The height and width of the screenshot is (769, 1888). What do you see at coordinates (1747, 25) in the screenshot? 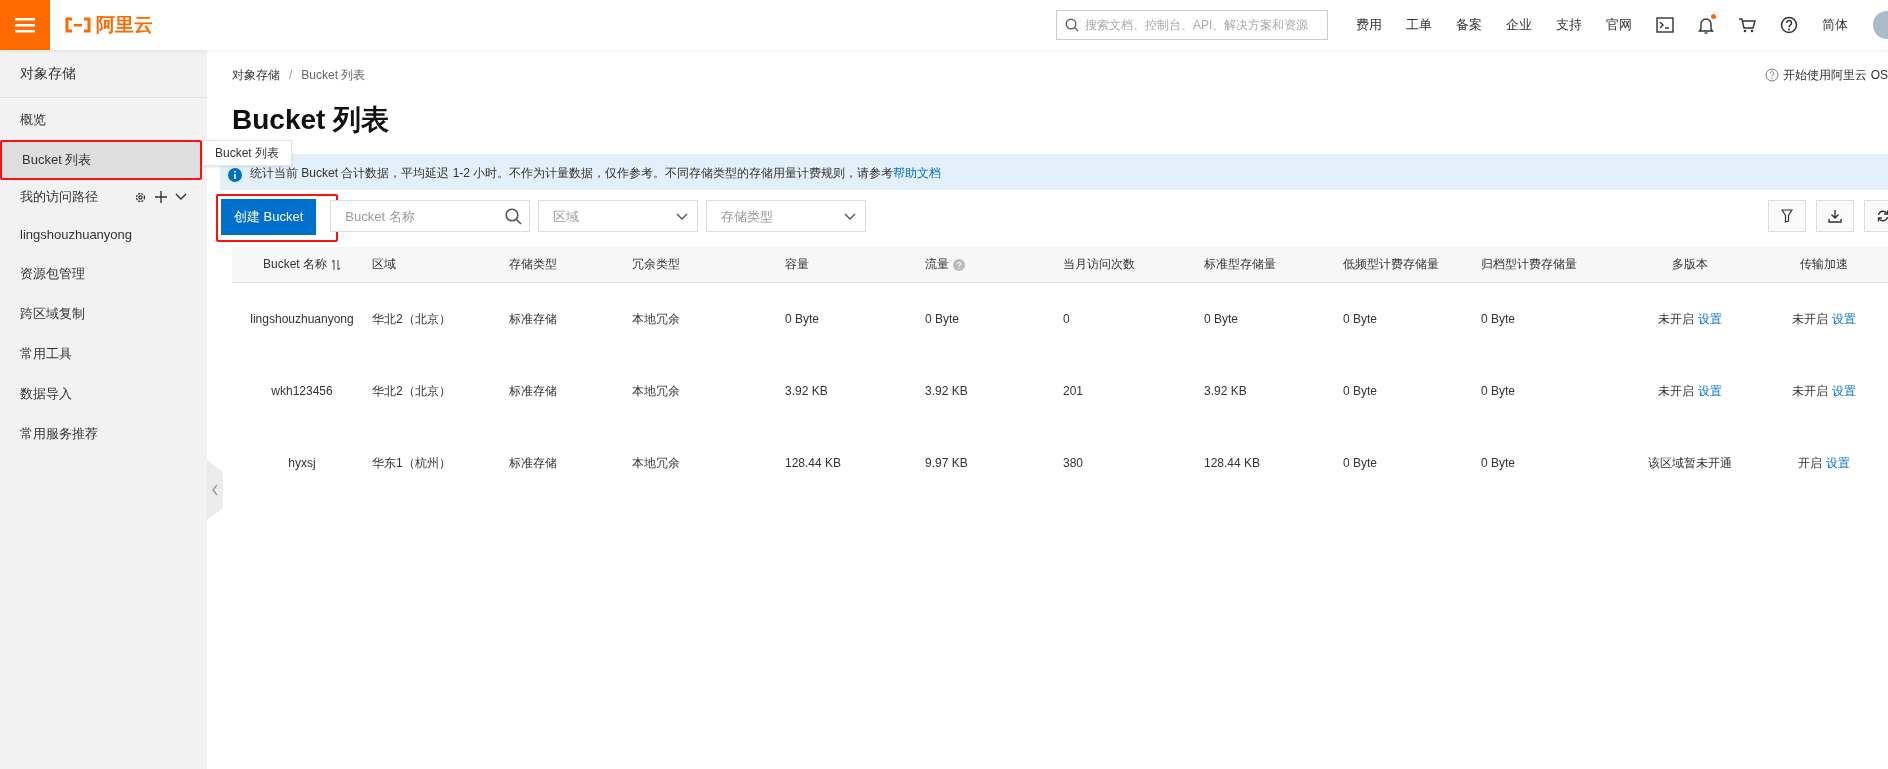
I see `cart-icon` at bounding box center [1747, 25].